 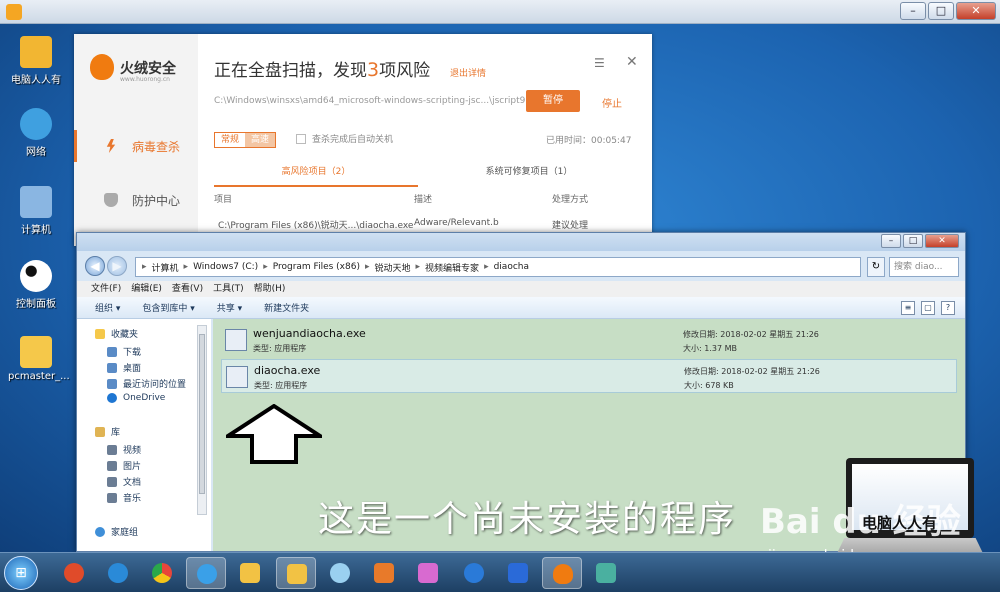 What do you see at coordinates (710, 348) in the screenshot?
I see `file-size: 大小: 1.37 MB` at bounding box center [710, 348].